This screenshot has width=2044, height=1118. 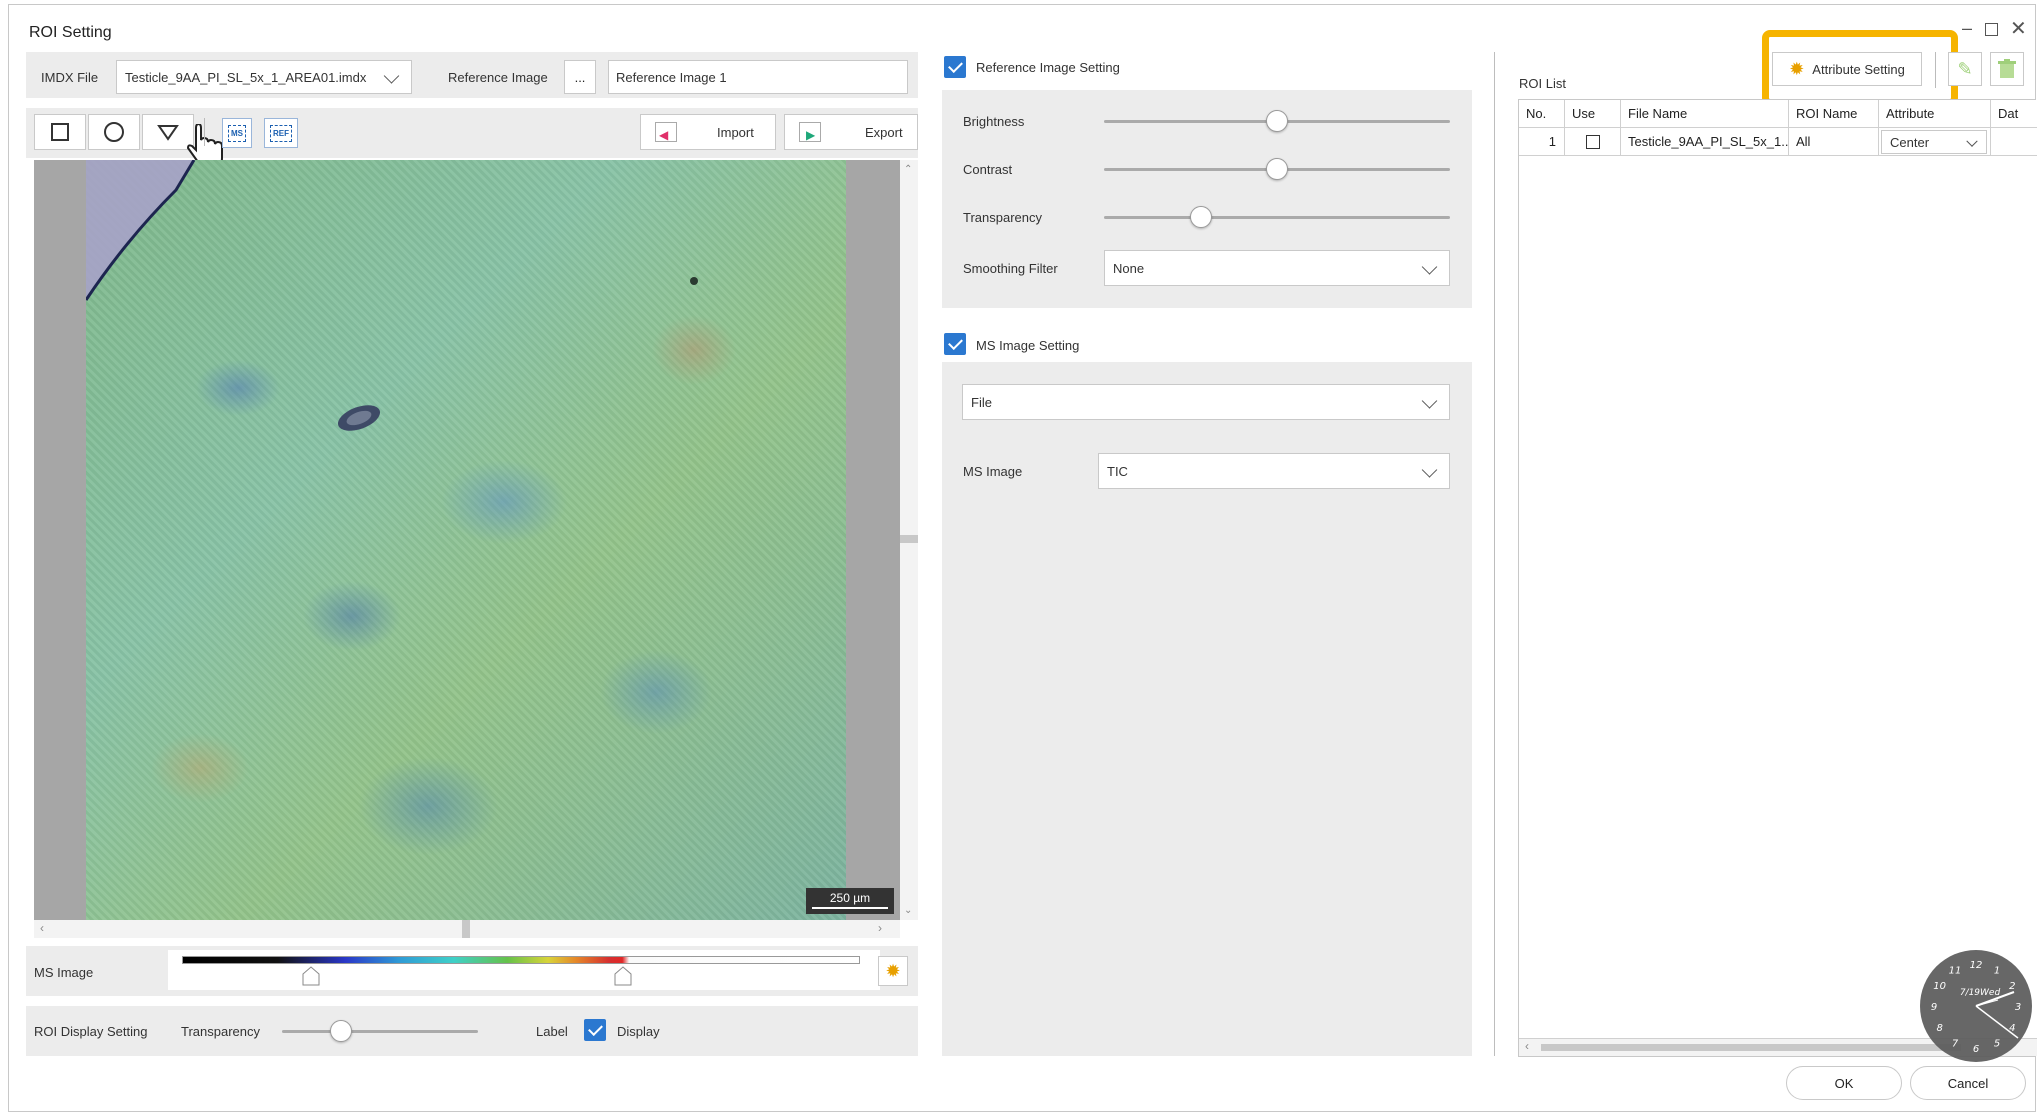 I want to click on horizontal-scrollbar: ‹ ›, so click(x=467, y=929).